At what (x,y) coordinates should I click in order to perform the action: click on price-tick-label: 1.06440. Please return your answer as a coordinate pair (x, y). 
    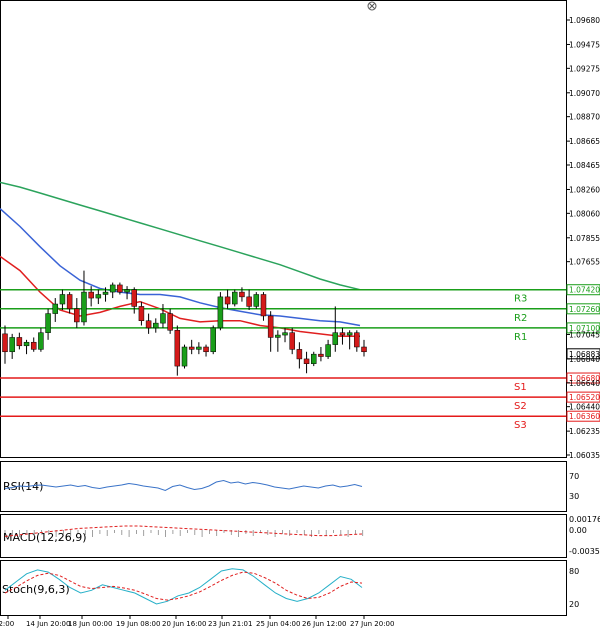
    Looking at the image, I should click on (584, 407).